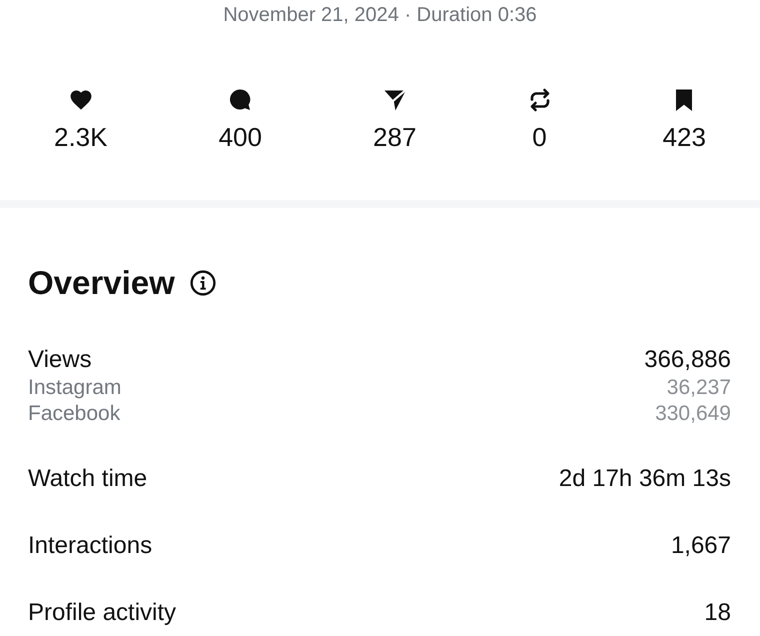 This screenshot has height=636, width=760. What do you see at coordinates (90, 546) in the screenshot?
I see `metric-label: Interactions` at bounding box center [90, 546].